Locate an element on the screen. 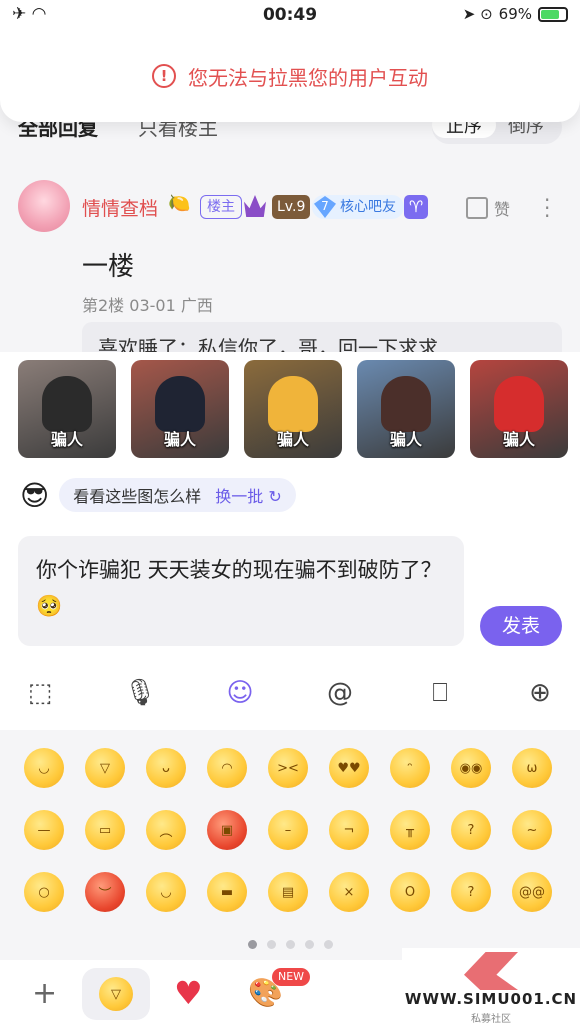 This screenshot has height=1031, width=580. emoji-cheer-icon: ◠ is located at coordinates (227, 768).